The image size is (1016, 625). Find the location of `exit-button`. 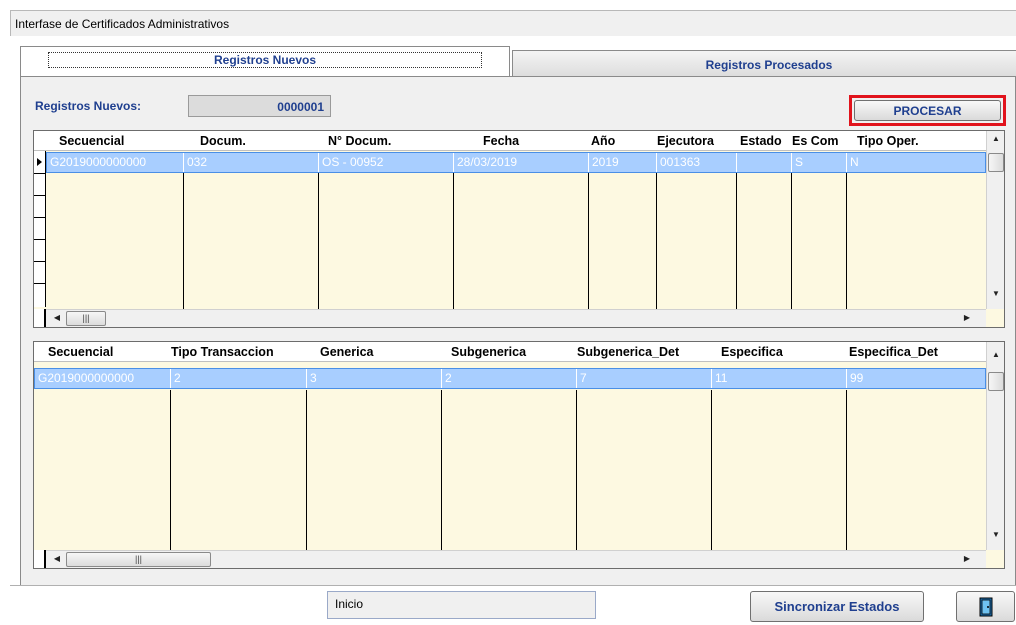

exit-button is located at coordinates (985, 606).